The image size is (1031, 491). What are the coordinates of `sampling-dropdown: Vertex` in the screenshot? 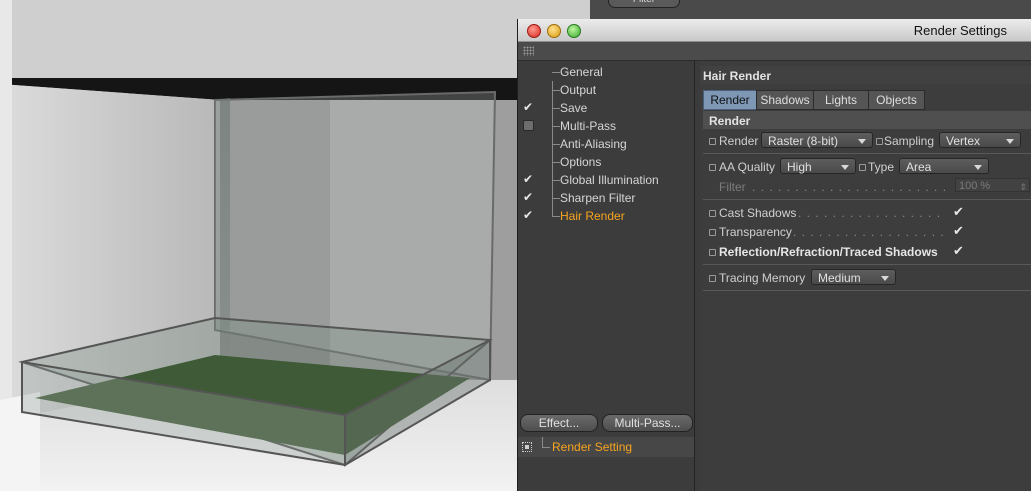 It's located at (980, 140).